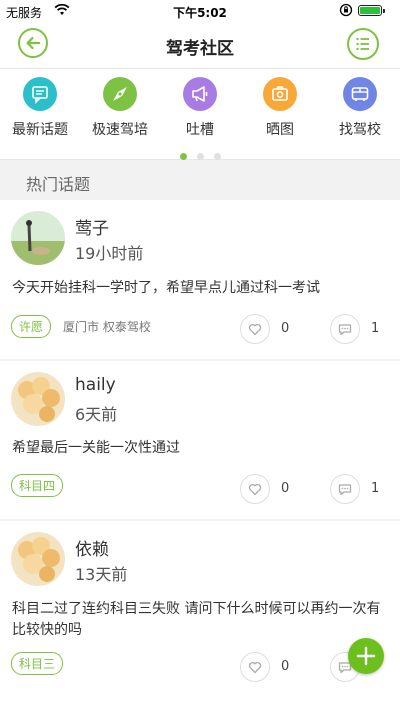 Image resolution: width=400 pixels, height=710 pixels. I want to click on menu-button, so click(363, 44).